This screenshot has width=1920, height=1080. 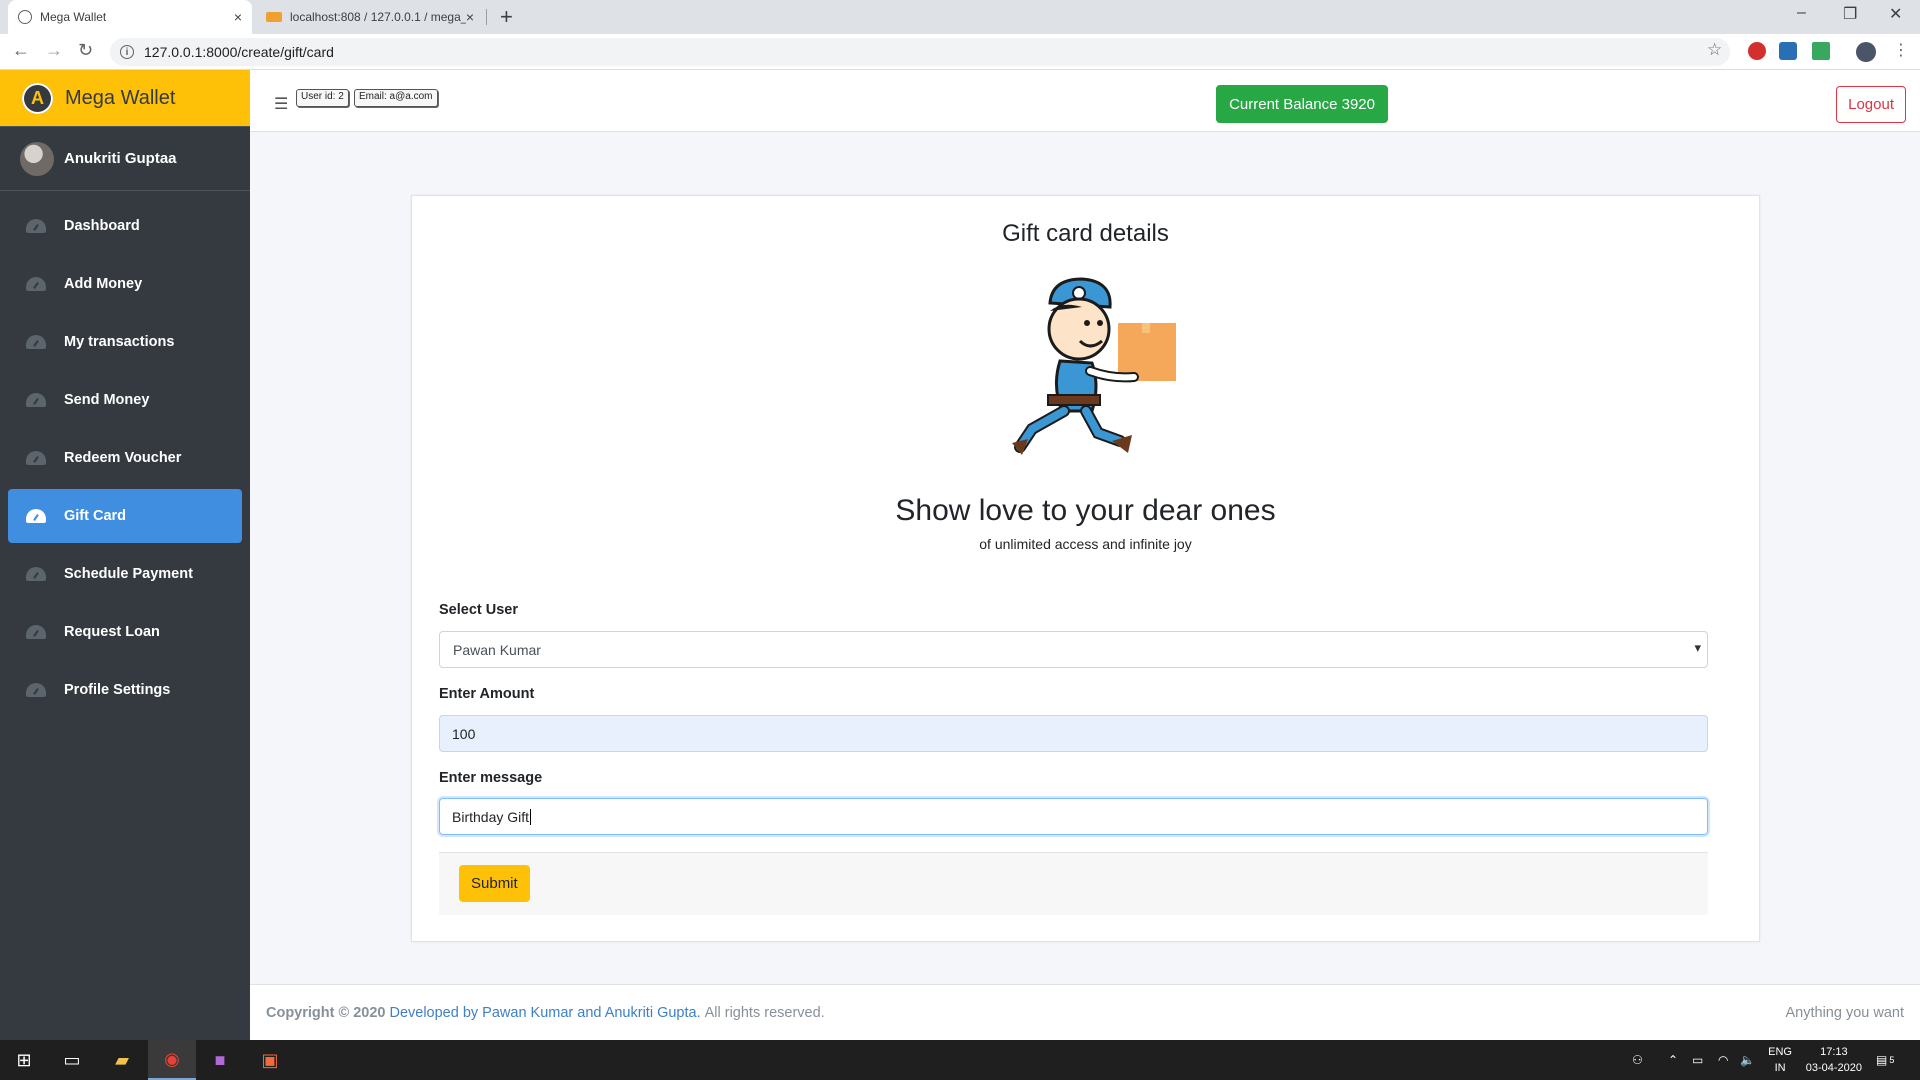 I want to click on sidebar-item-send-money: Send Money, so click(x=125, y=400).